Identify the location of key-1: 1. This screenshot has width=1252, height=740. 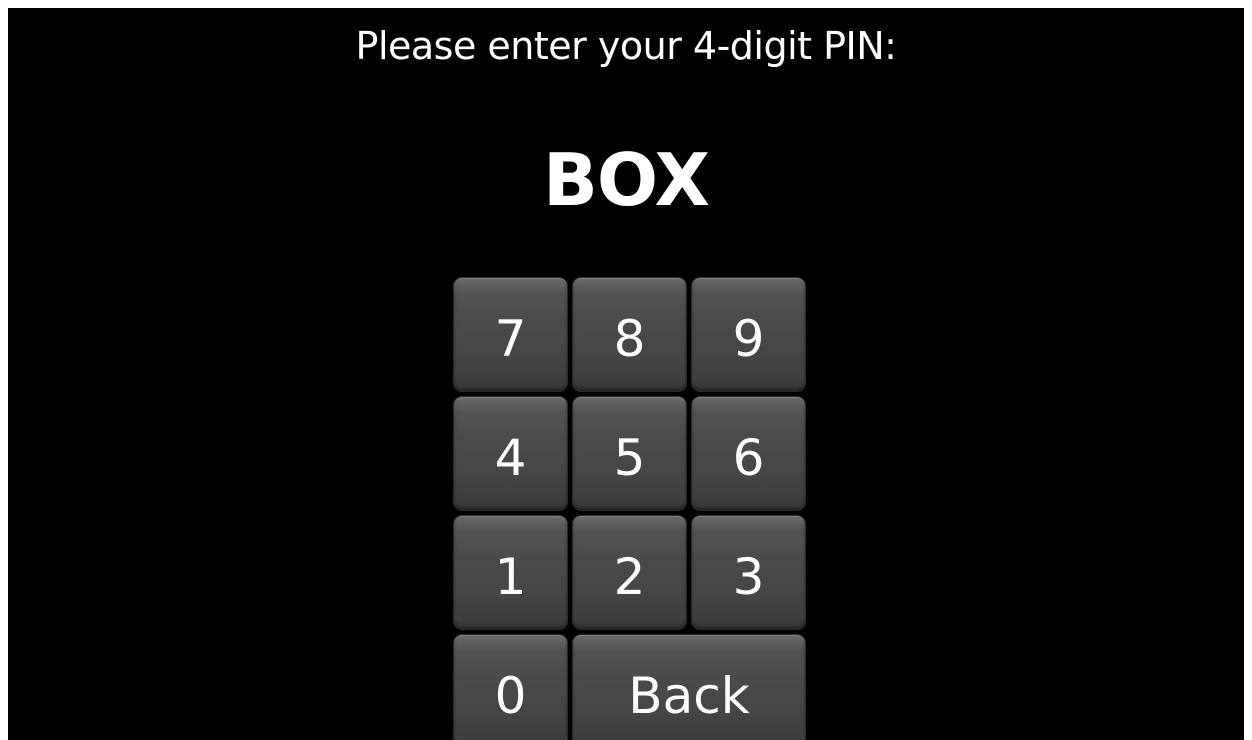
(510, 572).